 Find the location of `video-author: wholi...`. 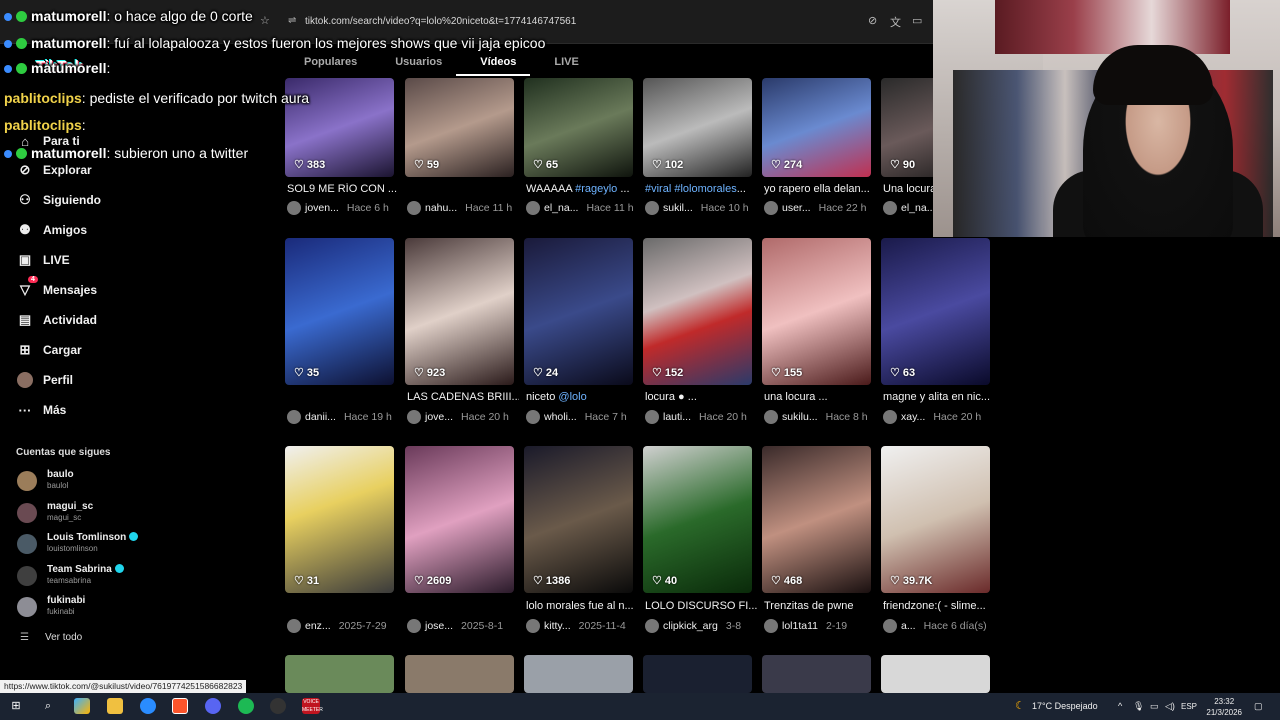

video-author: wholi... is located at coordinates (560, 417).